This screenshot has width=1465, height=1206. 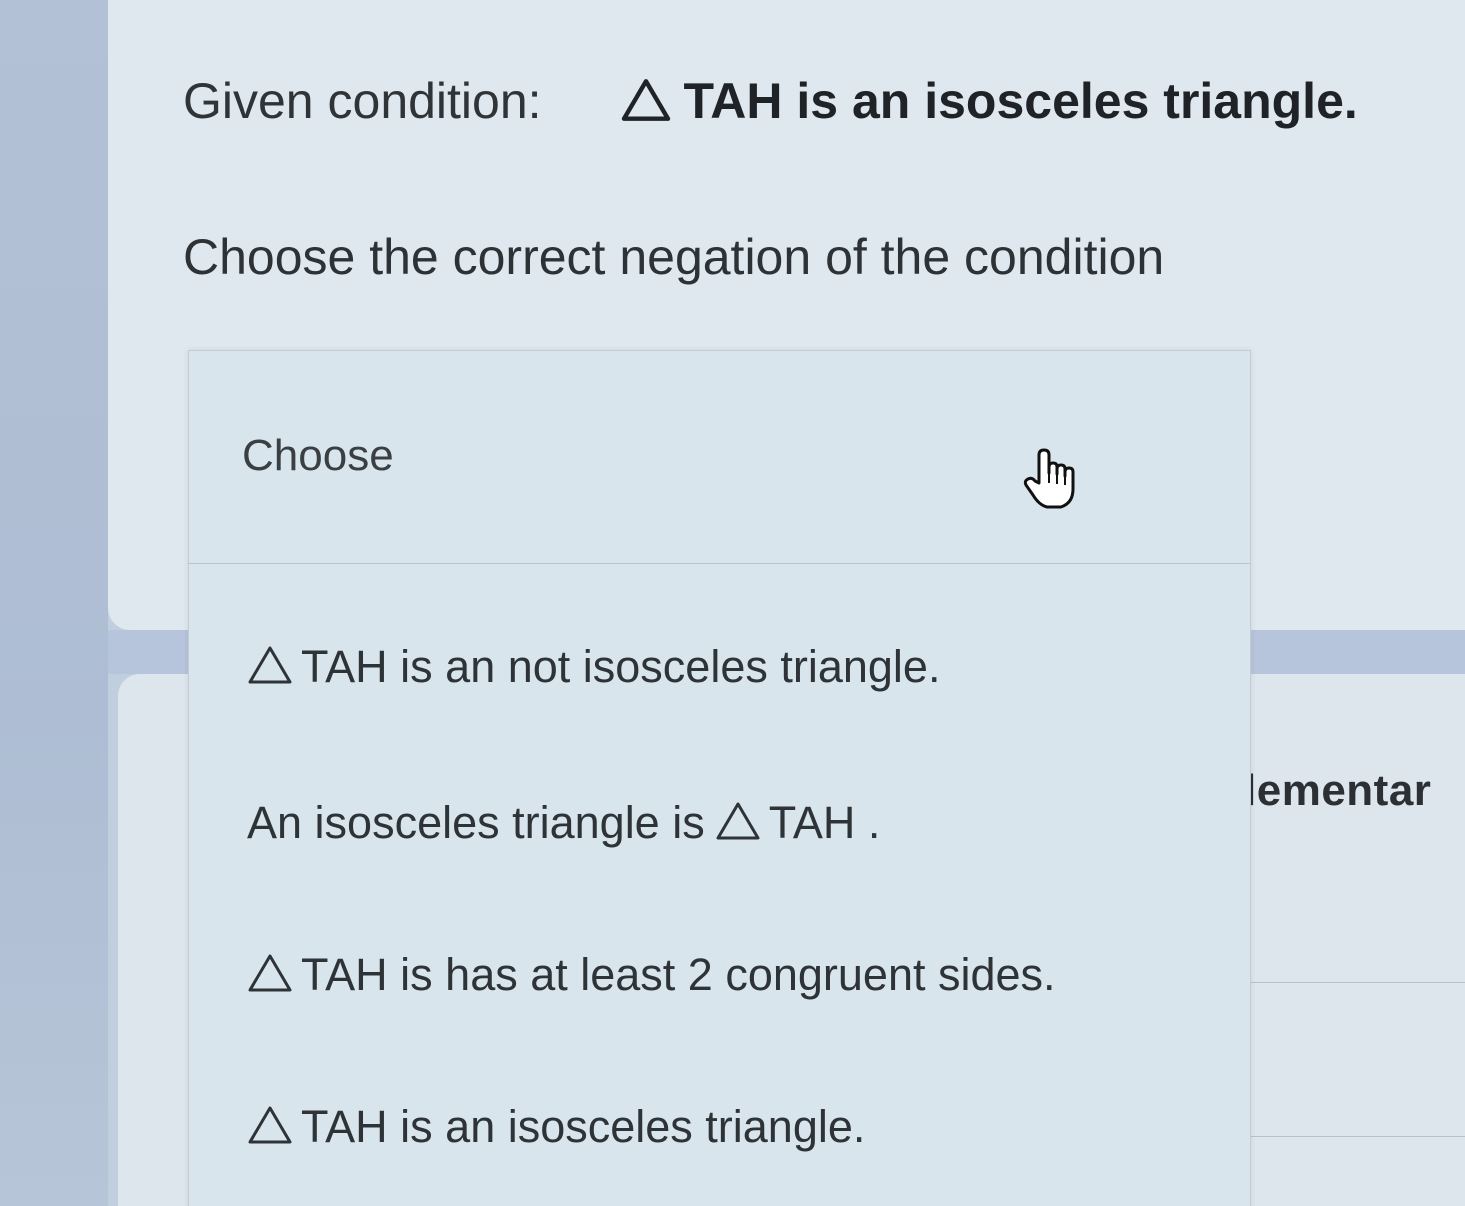 What do you see at coordinates (54, 603) in the screenshot?
I see `left-margin` at bounding box center [54, 603].